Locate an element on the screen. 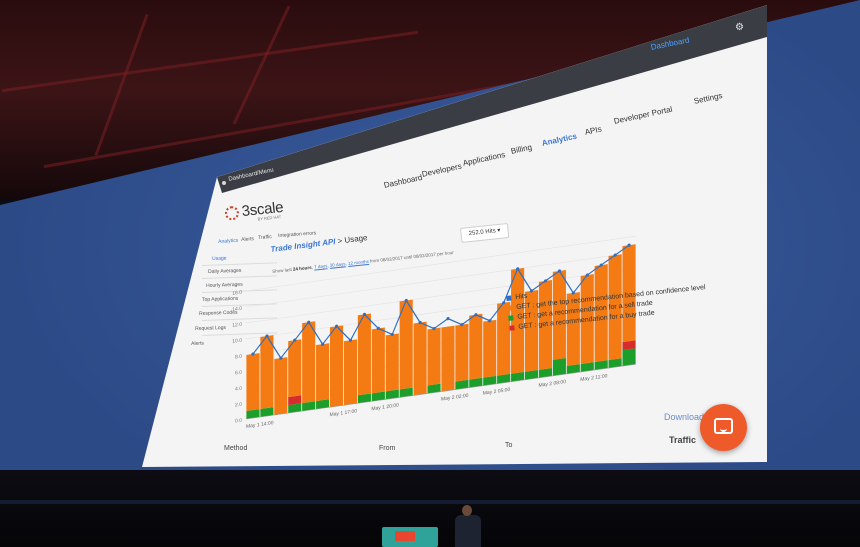 This screenshot has height=547, width=860. y-tick-label: 0.0 is located at coordinates (238, 421).